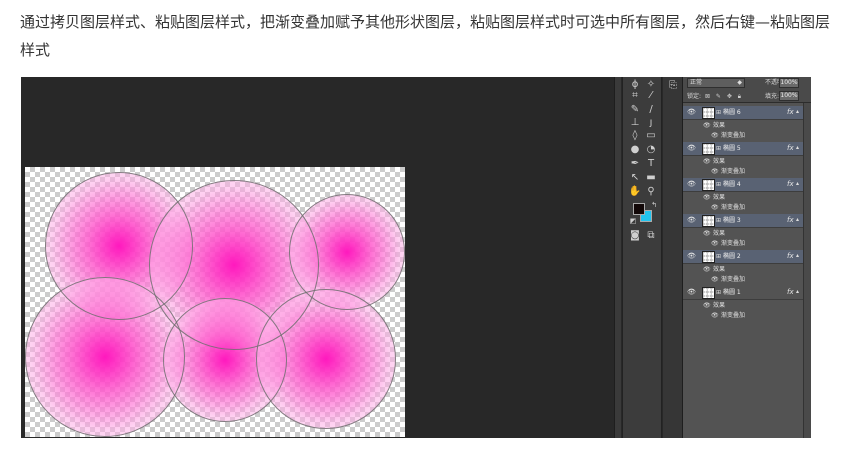 This screenshot has height=449, width=844. Describe the element at coordinates (732, 220) in the screenshot. I see `layer-name: 椭圆 3` at that location.